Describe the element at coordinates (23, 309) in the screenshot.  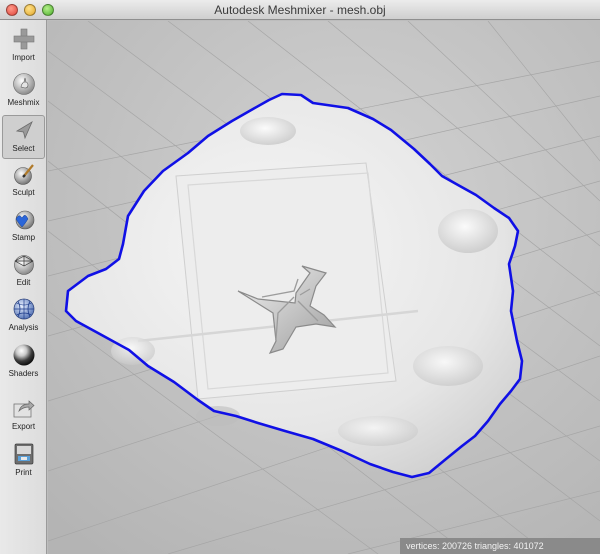
I see `analysis-sphere-icon` at that location.